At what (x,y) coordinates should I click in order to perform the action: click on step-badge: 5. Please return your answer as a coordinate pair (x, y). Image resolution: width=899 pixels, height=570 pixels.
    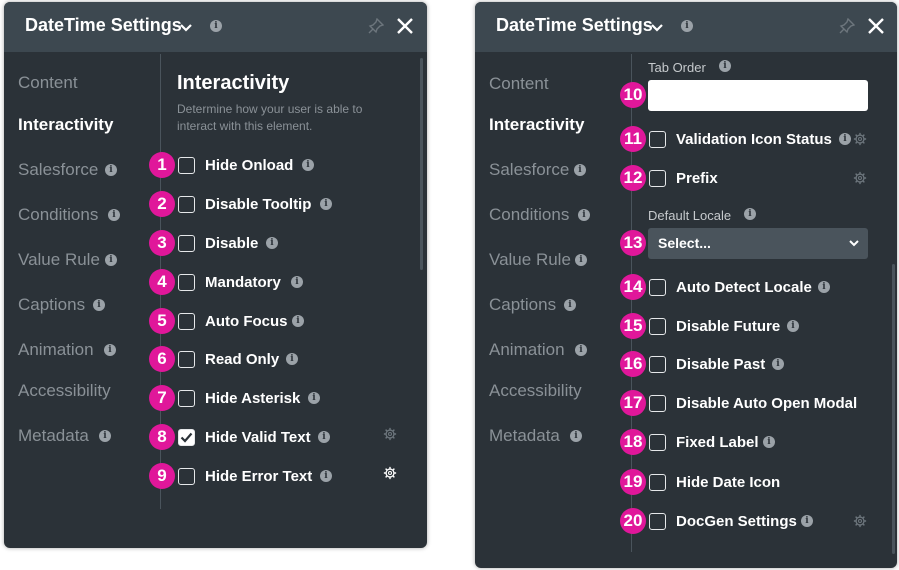
    Looking at the image, I should click on (162, 321).